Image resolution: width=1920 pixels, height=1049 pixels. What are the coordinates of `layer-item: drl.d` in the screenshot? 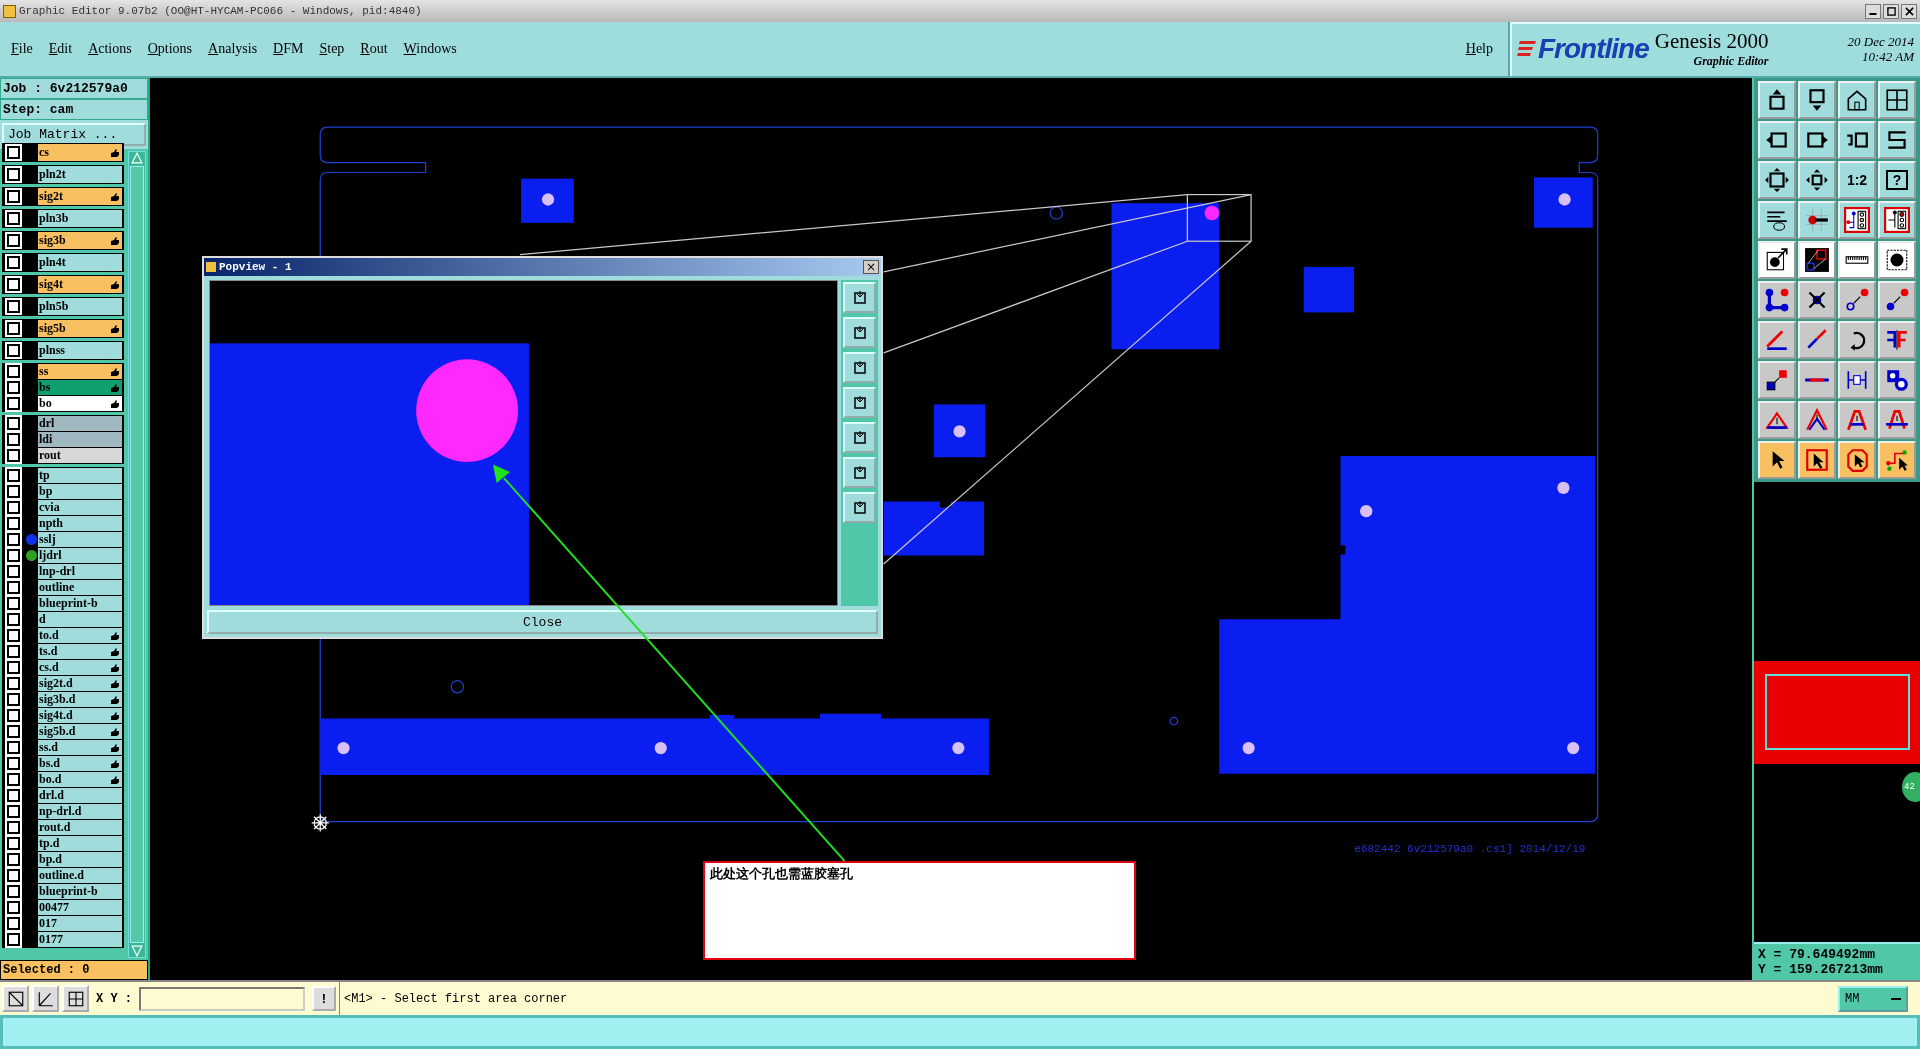 It's located at (80, 795).